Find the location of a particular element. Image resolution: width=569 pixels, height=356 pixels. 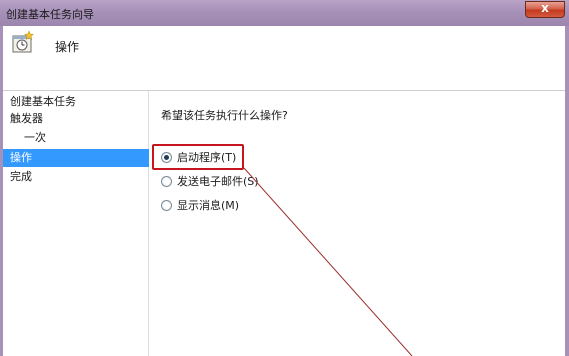

step-label: 操作 is located at coordinates (21, 157).